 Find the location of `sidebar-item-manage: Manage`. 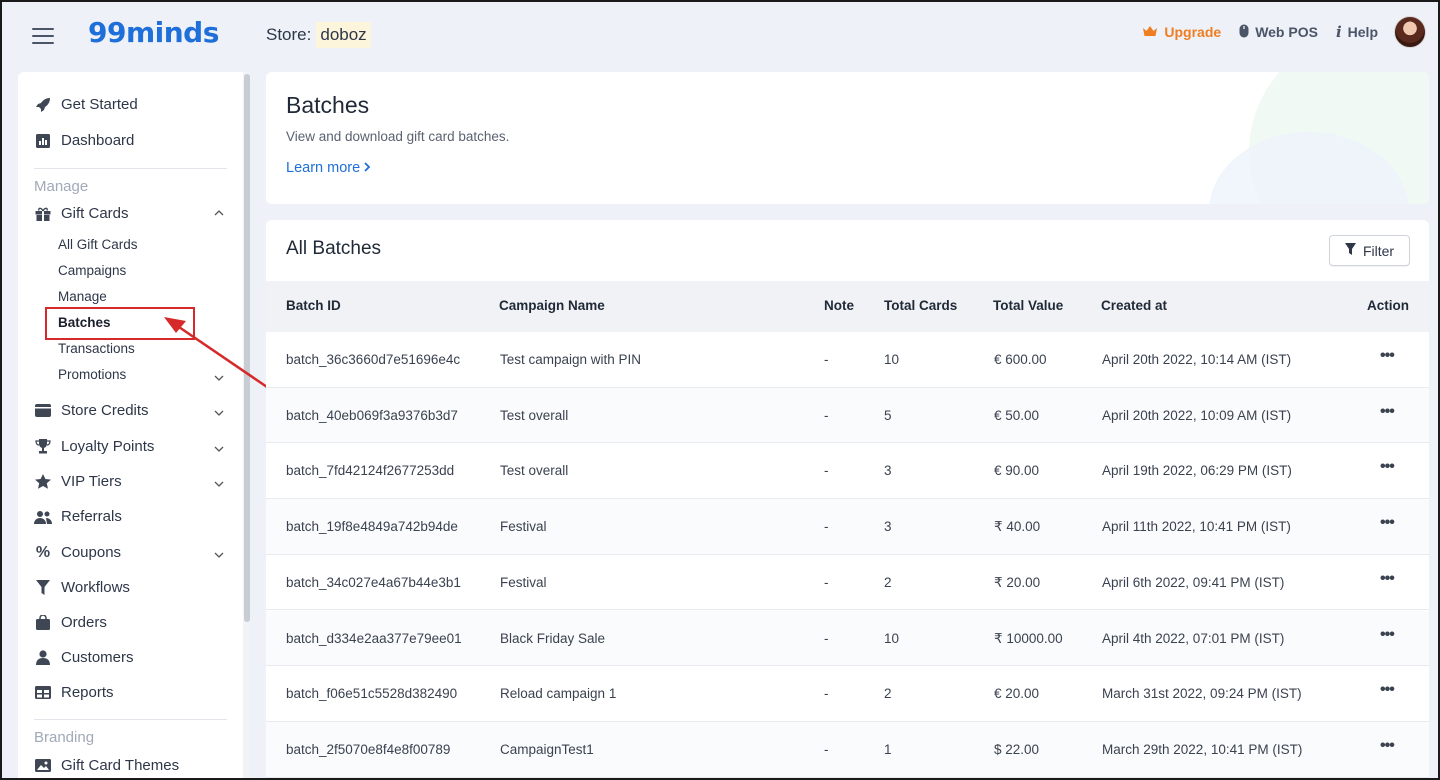

sidebar-item-manage: Manage is located at coordinates (82, 296).